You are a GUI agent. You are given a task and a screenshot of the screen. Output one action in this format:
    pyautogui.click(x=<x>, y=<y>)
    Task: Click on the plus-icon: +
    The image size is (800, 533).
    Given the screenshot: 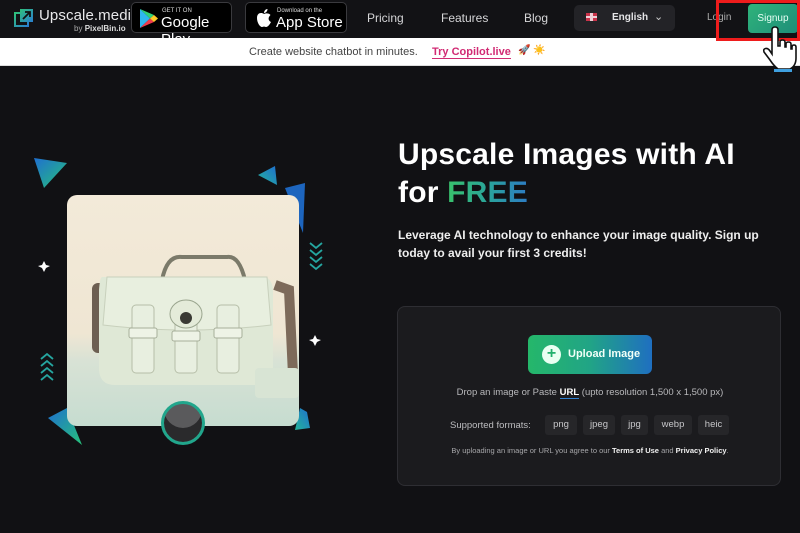 What is the action you would take?
    pyautogui.click(x=551, y=354)
    